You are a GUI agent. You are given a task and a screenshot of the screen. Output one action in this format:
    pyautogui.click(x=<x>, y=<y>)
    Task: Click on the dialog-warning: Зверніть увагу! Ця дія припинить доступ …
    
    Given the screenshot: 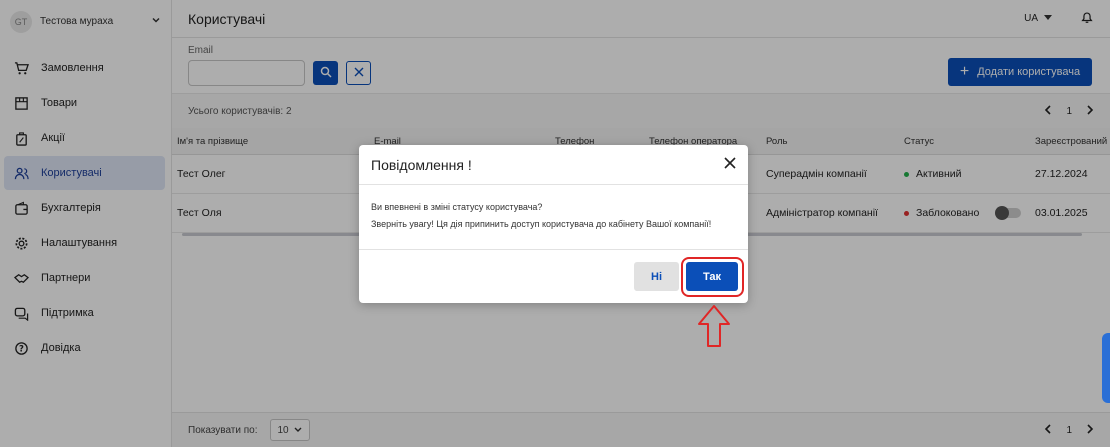 What is the action you would take?
    pyautogui.click(x=541, y=224)
    